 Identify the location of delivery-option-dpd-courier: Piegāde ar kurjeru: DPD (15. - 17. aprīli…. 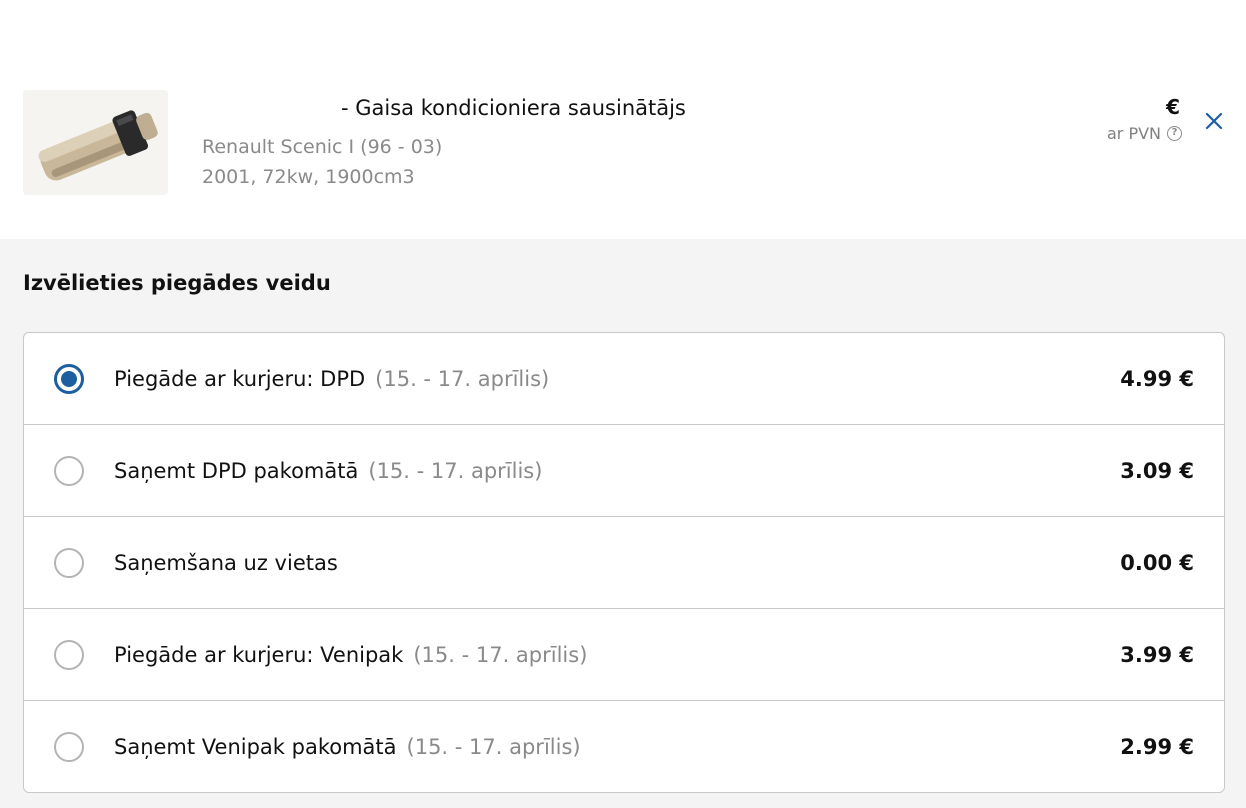
(624, 379).